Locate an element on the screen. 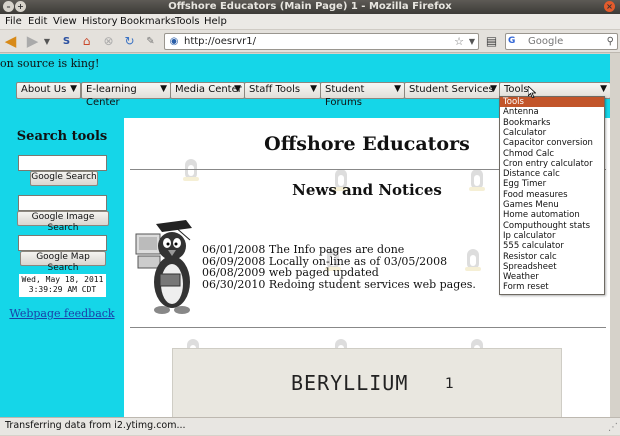 The width and height of the screenshot is (620, 436). stop-icon: ⊗ is located at coordinates (108, 41).